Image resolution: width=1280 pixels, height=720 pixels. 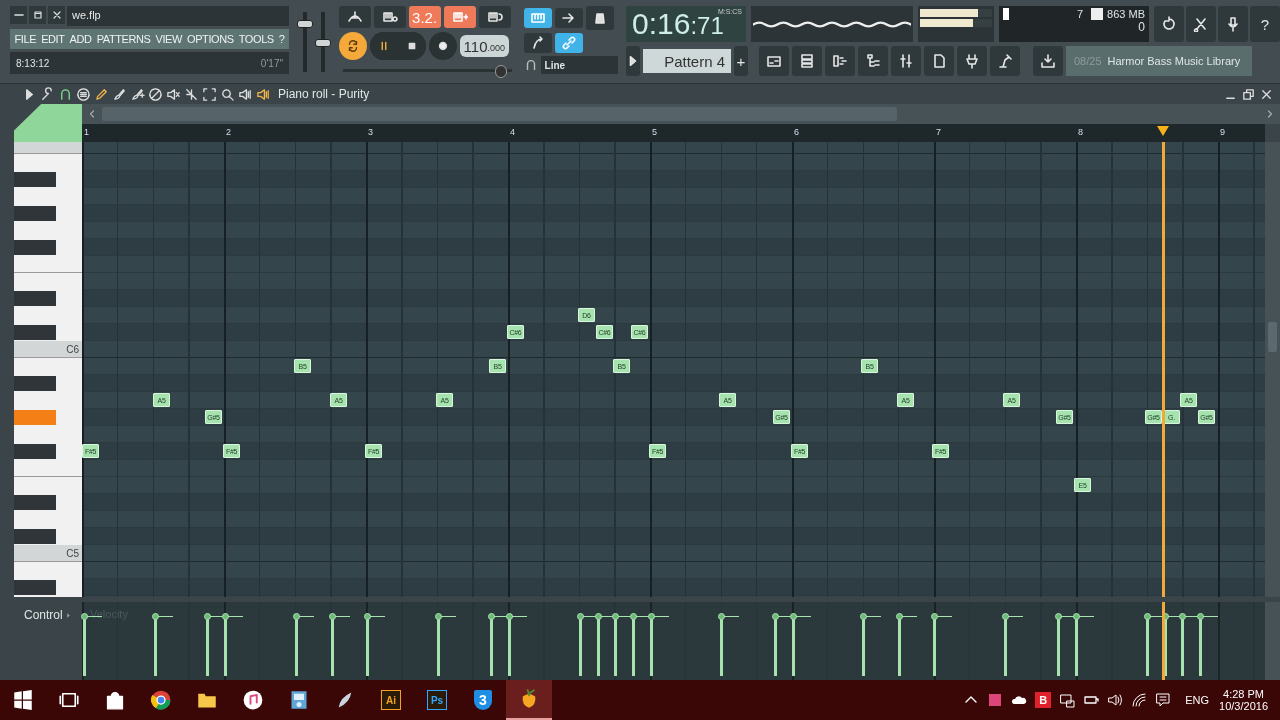 What do you see at coordinates (119, 94) in the screenshot?
I see `brush-icon` at bounding box center [119, 94].